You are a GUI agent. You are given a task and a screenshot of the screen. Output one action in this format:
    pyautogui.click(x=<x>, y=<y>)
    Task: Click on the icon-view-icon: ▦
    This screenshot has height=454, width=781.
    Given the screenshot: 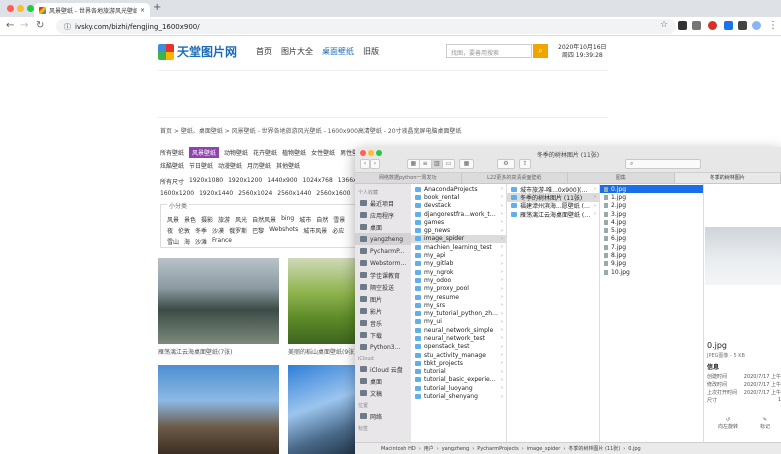 What is the action you would take?
    pyautogui.click(x=414, y=164)
    